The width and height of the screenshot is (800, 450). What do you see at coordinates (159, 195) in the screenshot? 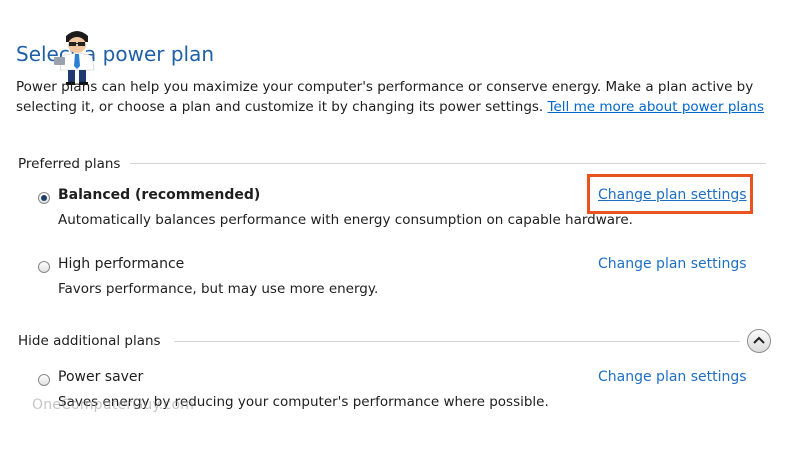
I see `plan-name-balanced: Balanced (recommended)` at bounding box center [159, 195].